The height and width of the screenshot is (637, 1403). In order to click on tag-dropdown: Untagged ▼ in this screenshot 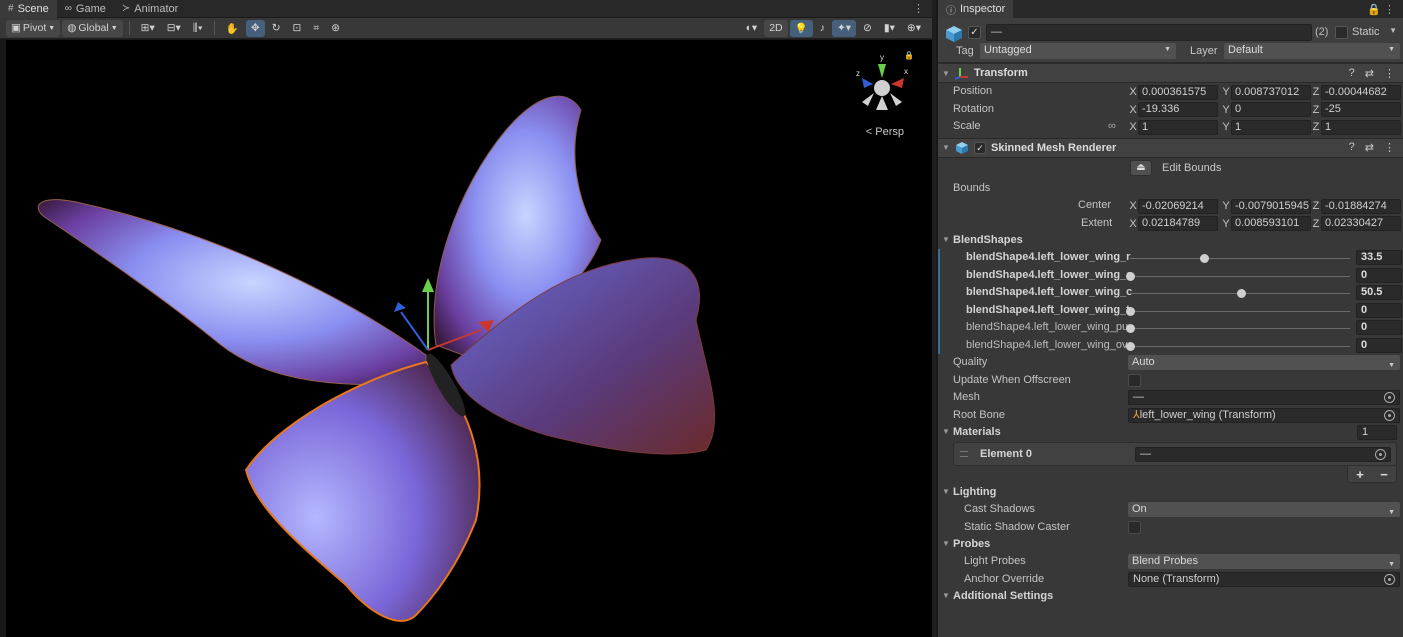, I will do `click(1078, 51)`.